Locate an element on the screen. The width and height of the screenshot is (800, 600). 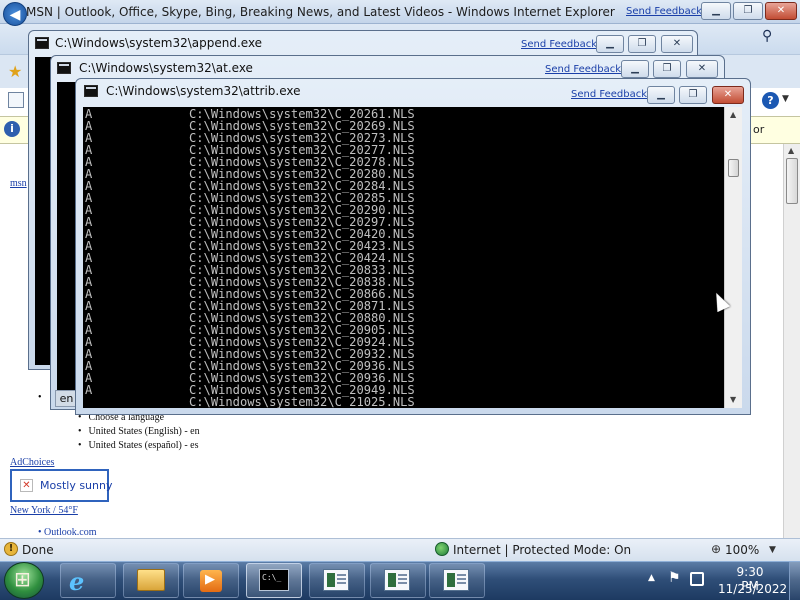
outlook-link: • Outlook.com is located at coordinates (67, 532).